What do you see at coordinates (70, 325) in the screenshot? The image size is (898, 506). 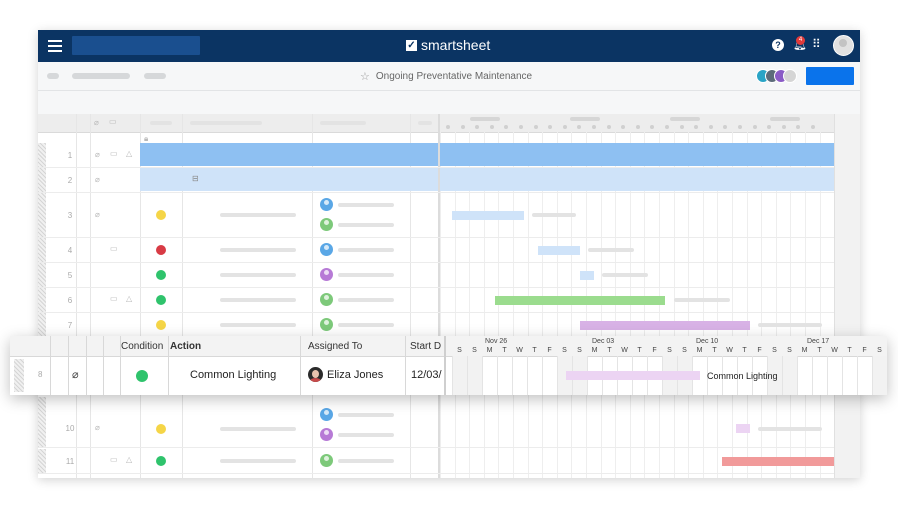 I see `row-number: 7` at bounding box center [70, 325].